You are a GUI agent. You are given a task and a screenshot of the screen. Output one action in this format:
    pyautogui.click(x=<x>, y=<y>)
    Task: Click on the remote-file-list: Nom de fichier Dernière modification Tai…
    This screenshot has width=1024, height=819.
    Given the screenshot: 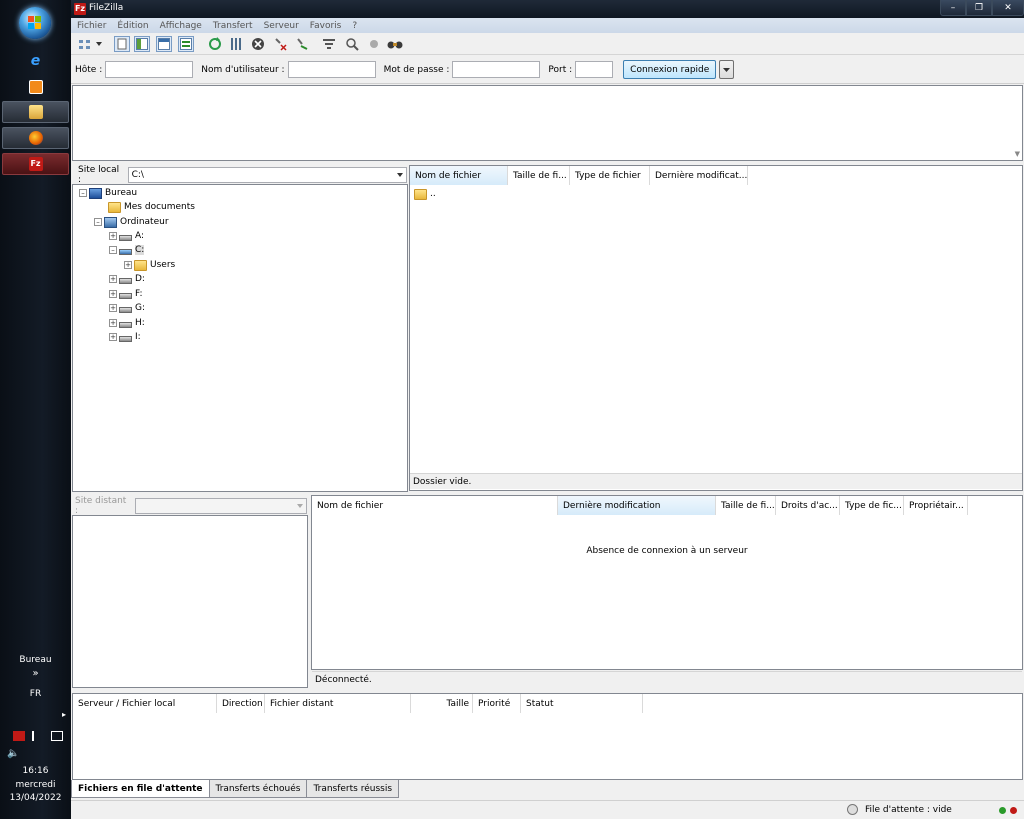 What is the action you would take?
    pyautogui.click(x=667, y=582)
    